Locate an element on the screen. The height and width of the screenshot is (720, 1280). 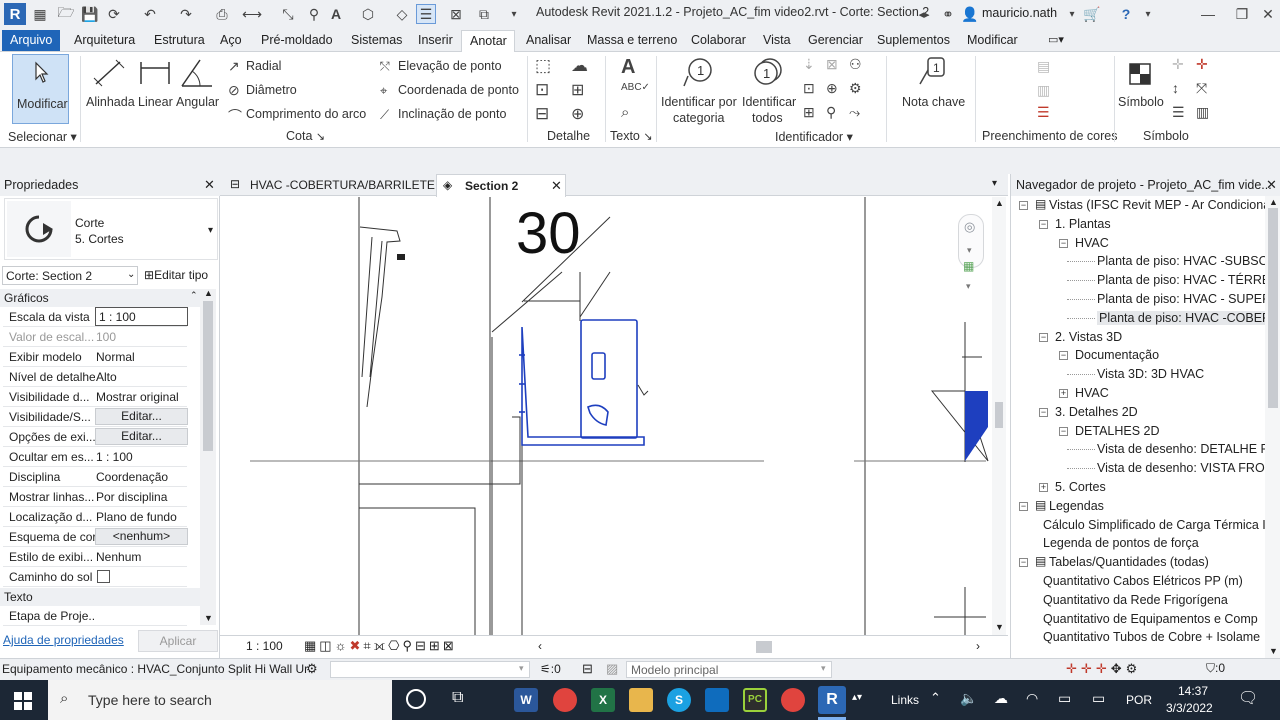
design-options-icon: ⊟ is located at coordinates (587, 669).